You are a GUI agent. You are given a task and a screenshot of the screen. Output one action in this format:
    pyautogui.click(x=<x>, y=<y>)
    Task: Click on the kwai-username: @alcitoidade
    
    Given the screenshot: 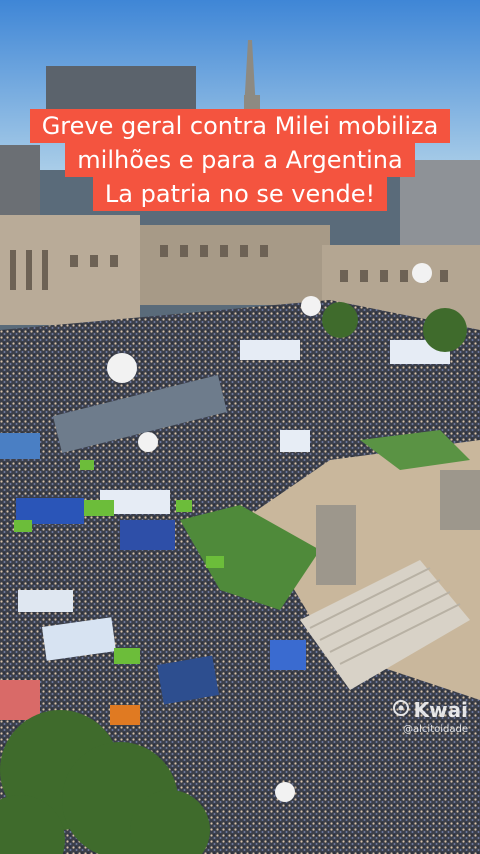 What is the action you would take?
    pyautogui.click(x=435, y=729)
    